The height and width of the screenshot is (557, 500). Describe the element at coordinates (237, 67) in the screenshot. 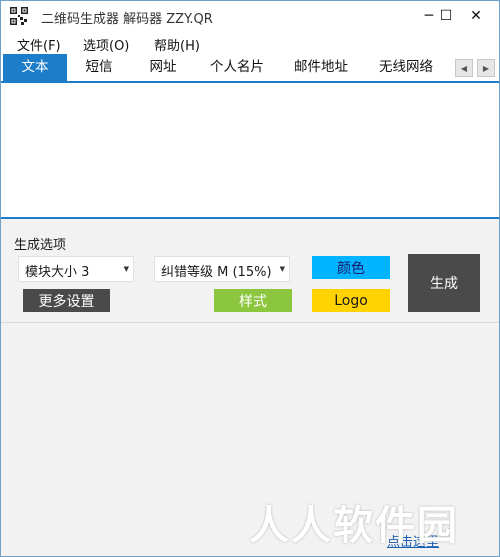

I see `tab-vcard: 个人名片` at that location.